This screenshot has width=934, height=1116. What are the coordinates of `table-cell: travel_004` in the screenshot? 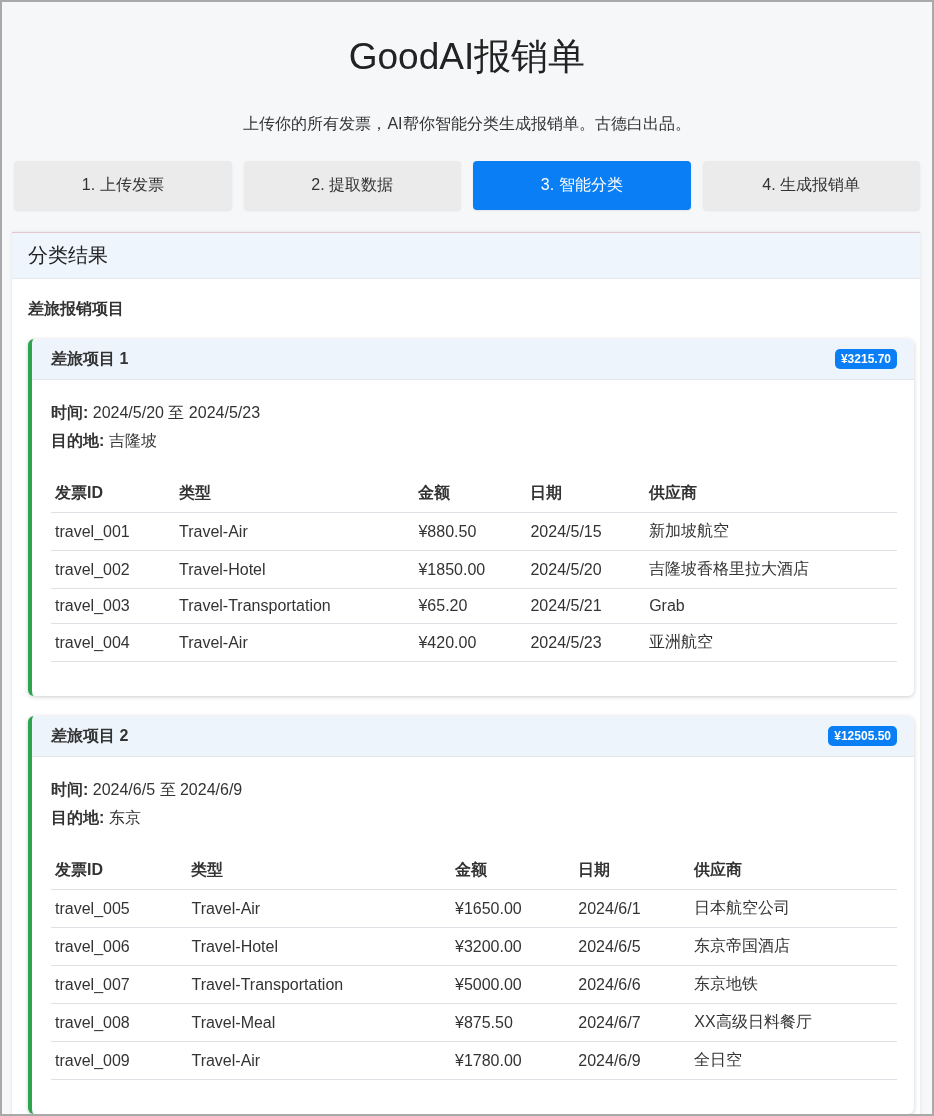 It's located at (113, 642).